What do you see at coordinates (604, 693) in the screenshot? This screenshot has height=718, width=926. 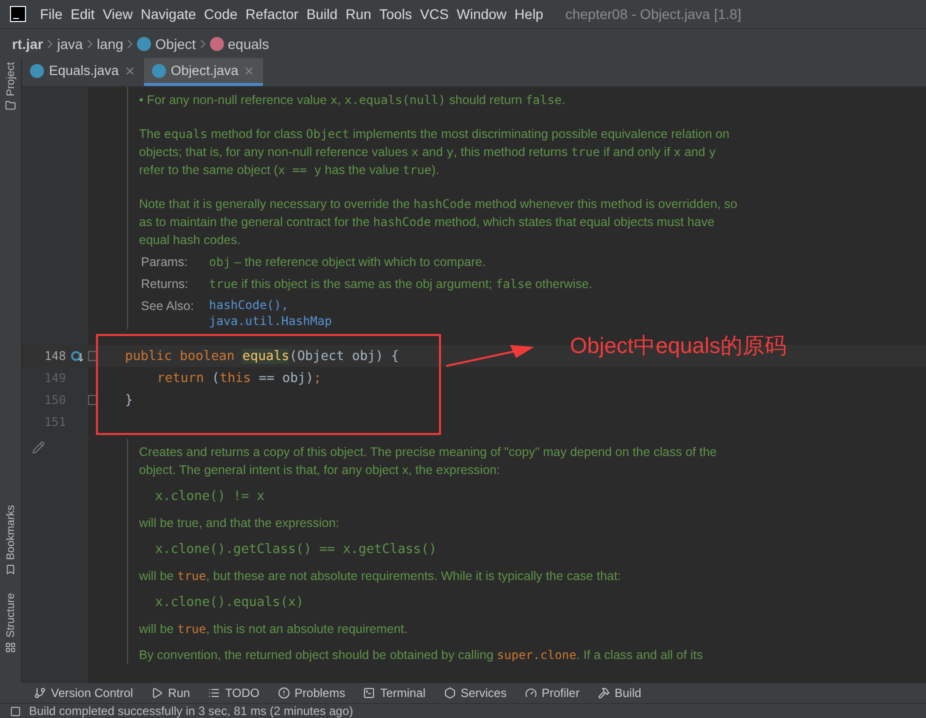 I see `hammer-icon` at bounding box center [604, 693].